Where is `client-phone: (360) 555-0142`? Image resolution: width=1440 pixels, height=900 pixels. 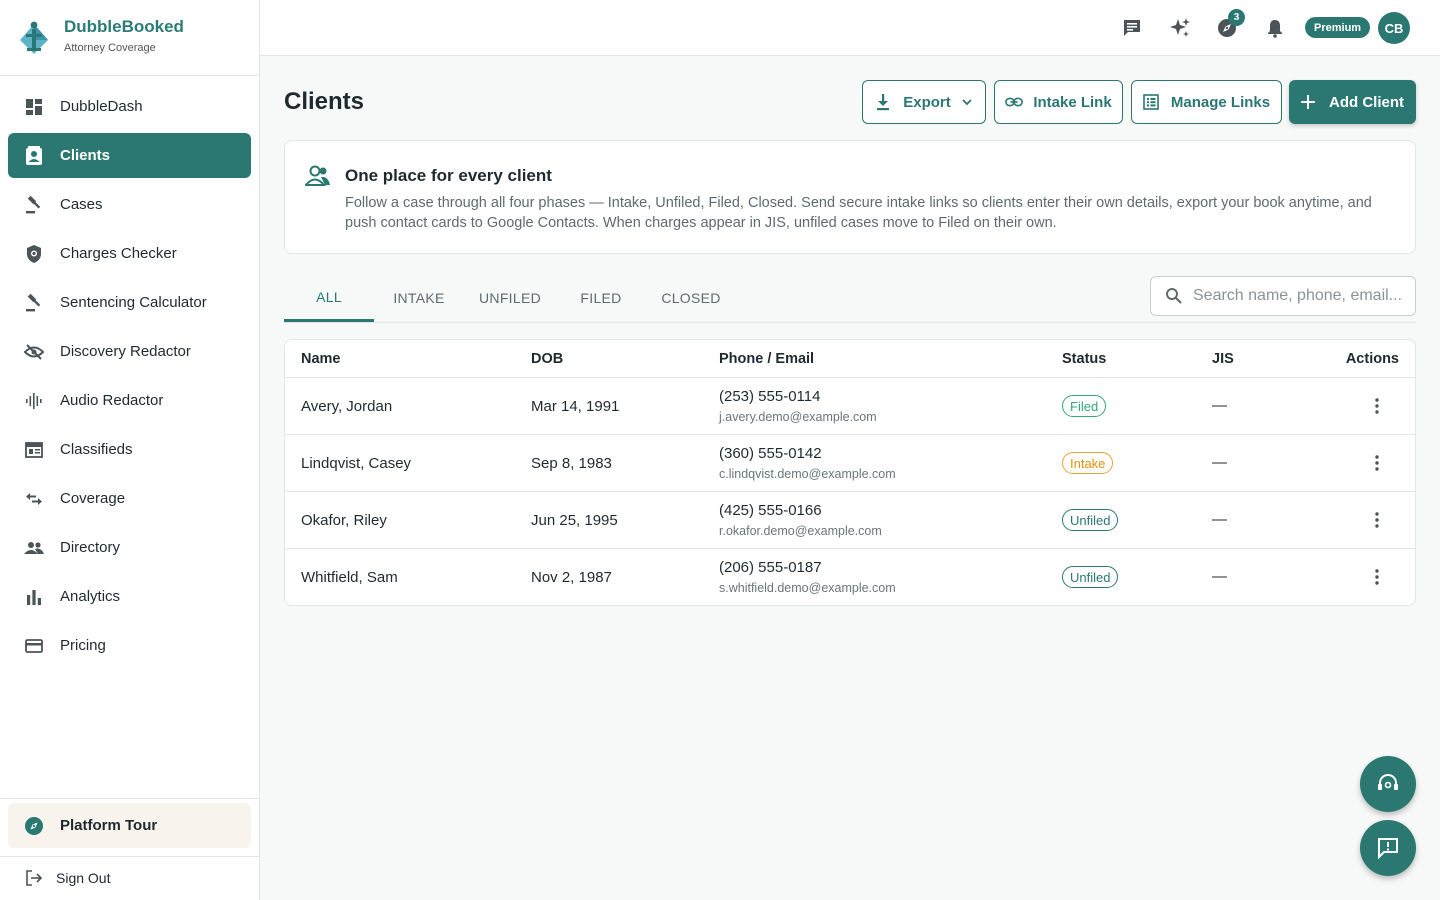
client-phone: (360) 555-0142 is located at coordinates (770, 453).